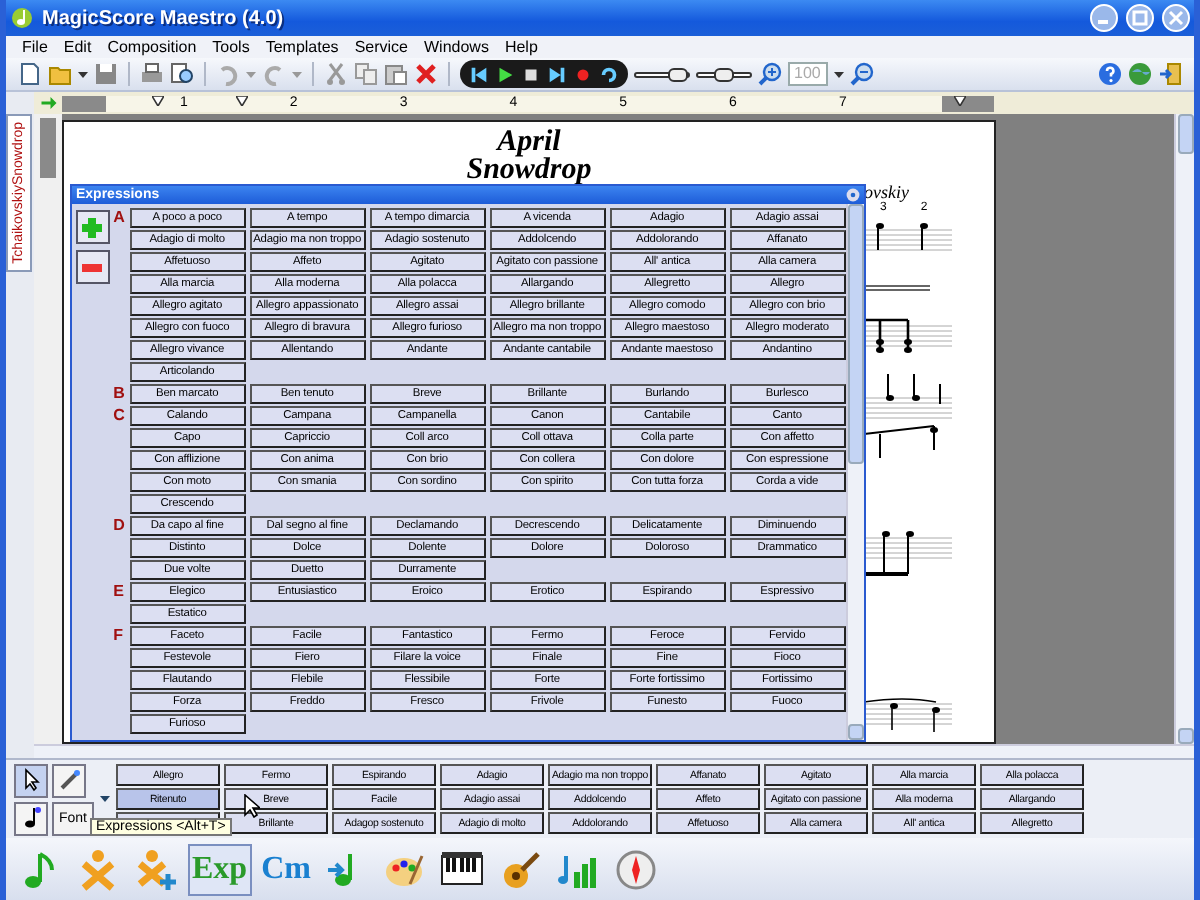 This screenshot has width=1200, height=900. I want to click on arrow-icon, so click(48, 103).